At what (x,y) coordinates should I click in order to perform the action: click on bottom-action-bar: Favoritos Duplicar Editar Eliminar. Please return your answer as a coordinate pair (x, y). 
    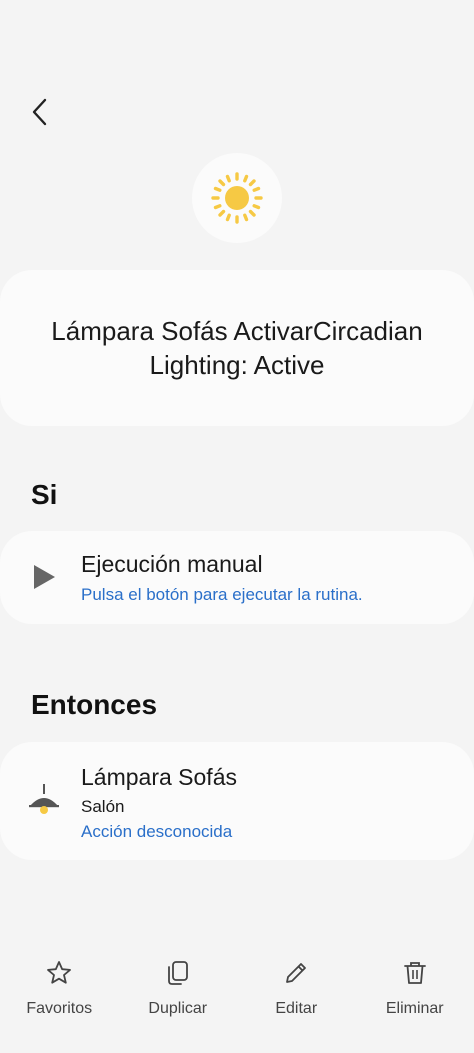
    Looking at the image, I should click on (237, 985).